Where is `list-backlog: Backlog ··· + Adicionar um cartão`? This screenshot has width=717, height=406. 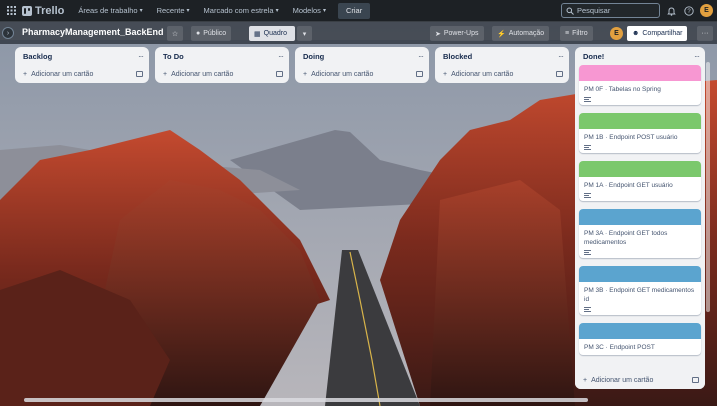
list-backlog: Backlog ··· + Adicionar um cartão is located at coordinates (82, 65).